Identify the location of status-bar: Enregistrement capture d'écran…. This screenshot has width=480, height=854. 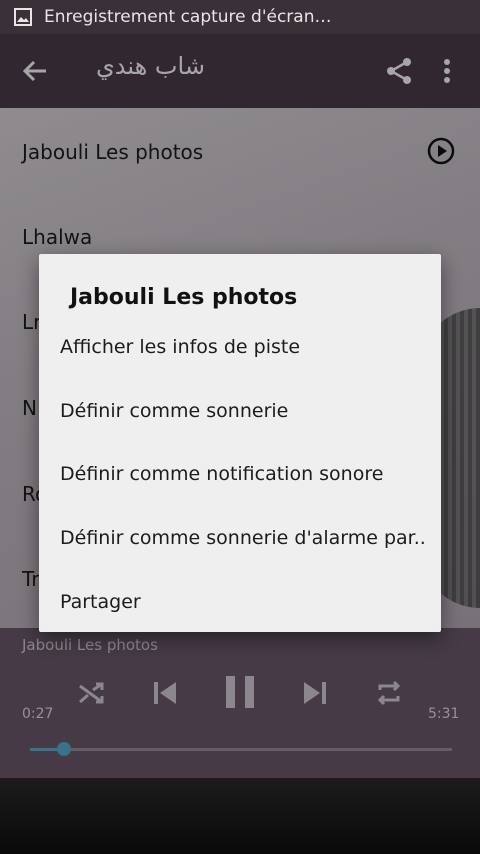
(240, 17).